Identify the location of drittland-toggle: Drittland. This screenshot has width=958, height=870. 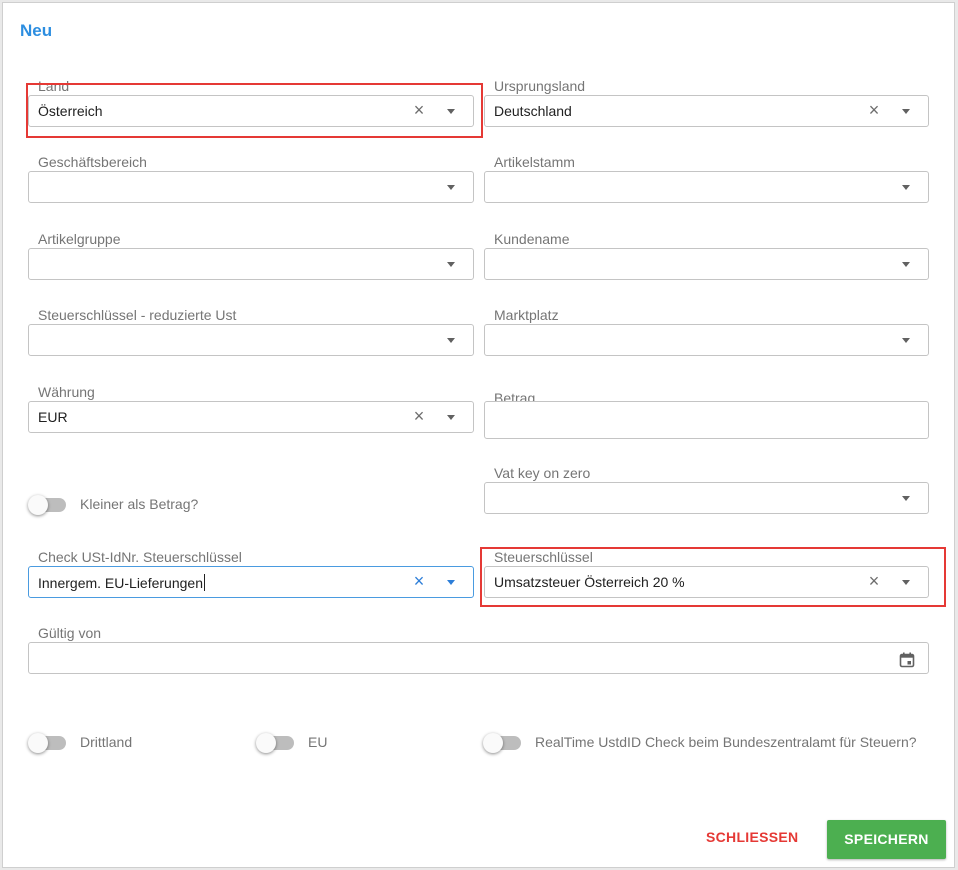
(103, 743).